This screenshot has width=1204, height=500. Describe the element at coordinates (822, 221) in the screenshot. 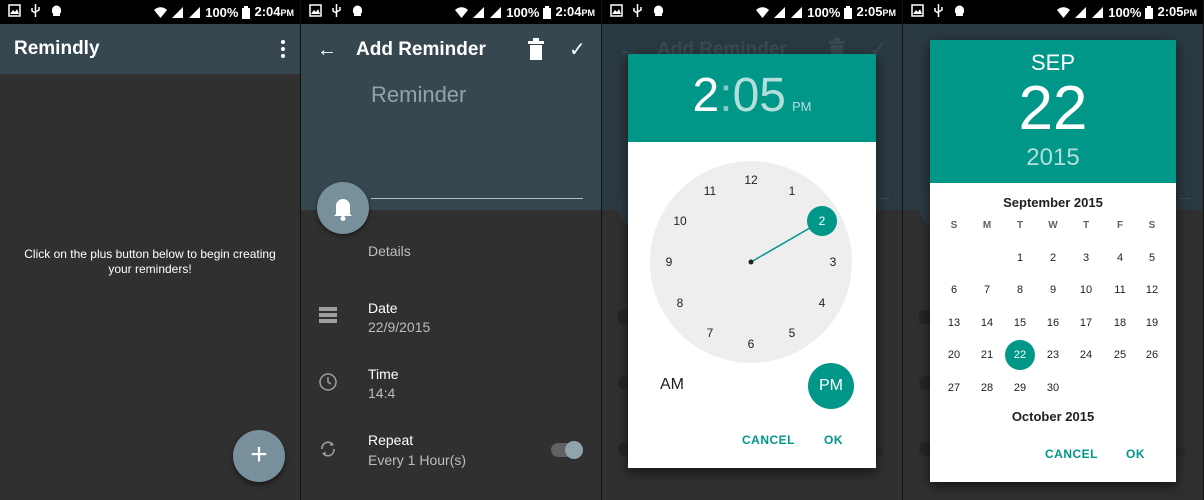

I see `clock-number-2-selected: 2` at that location.